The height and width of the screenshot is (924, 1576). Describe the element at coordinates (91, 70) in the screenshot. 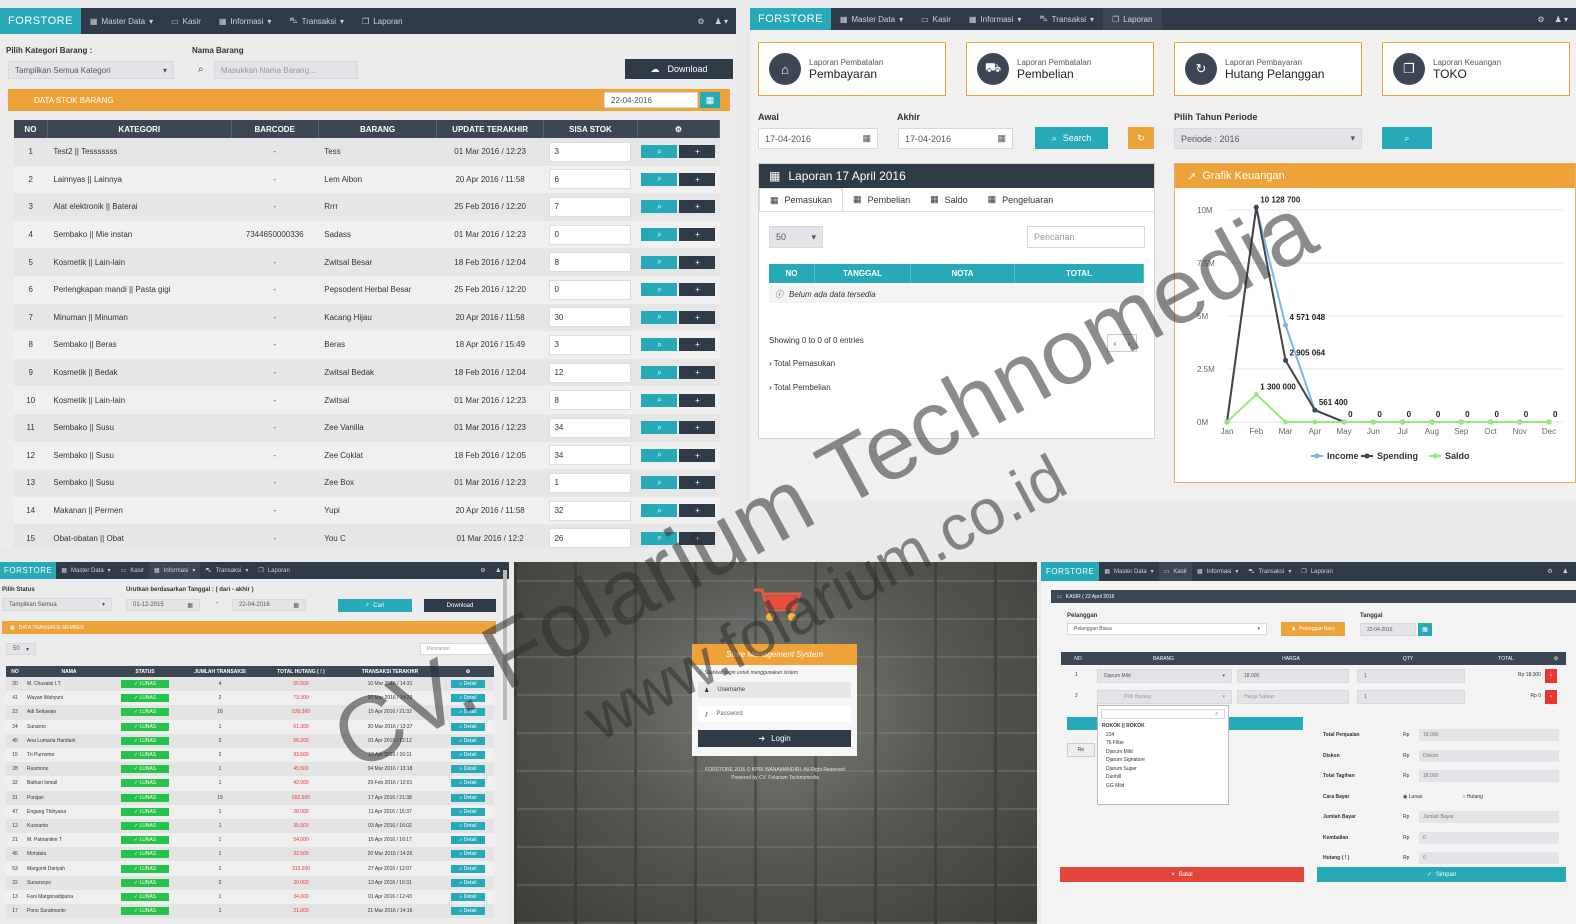

I see `category-select: Tampilkan Semua Kategori ▾` at that location.